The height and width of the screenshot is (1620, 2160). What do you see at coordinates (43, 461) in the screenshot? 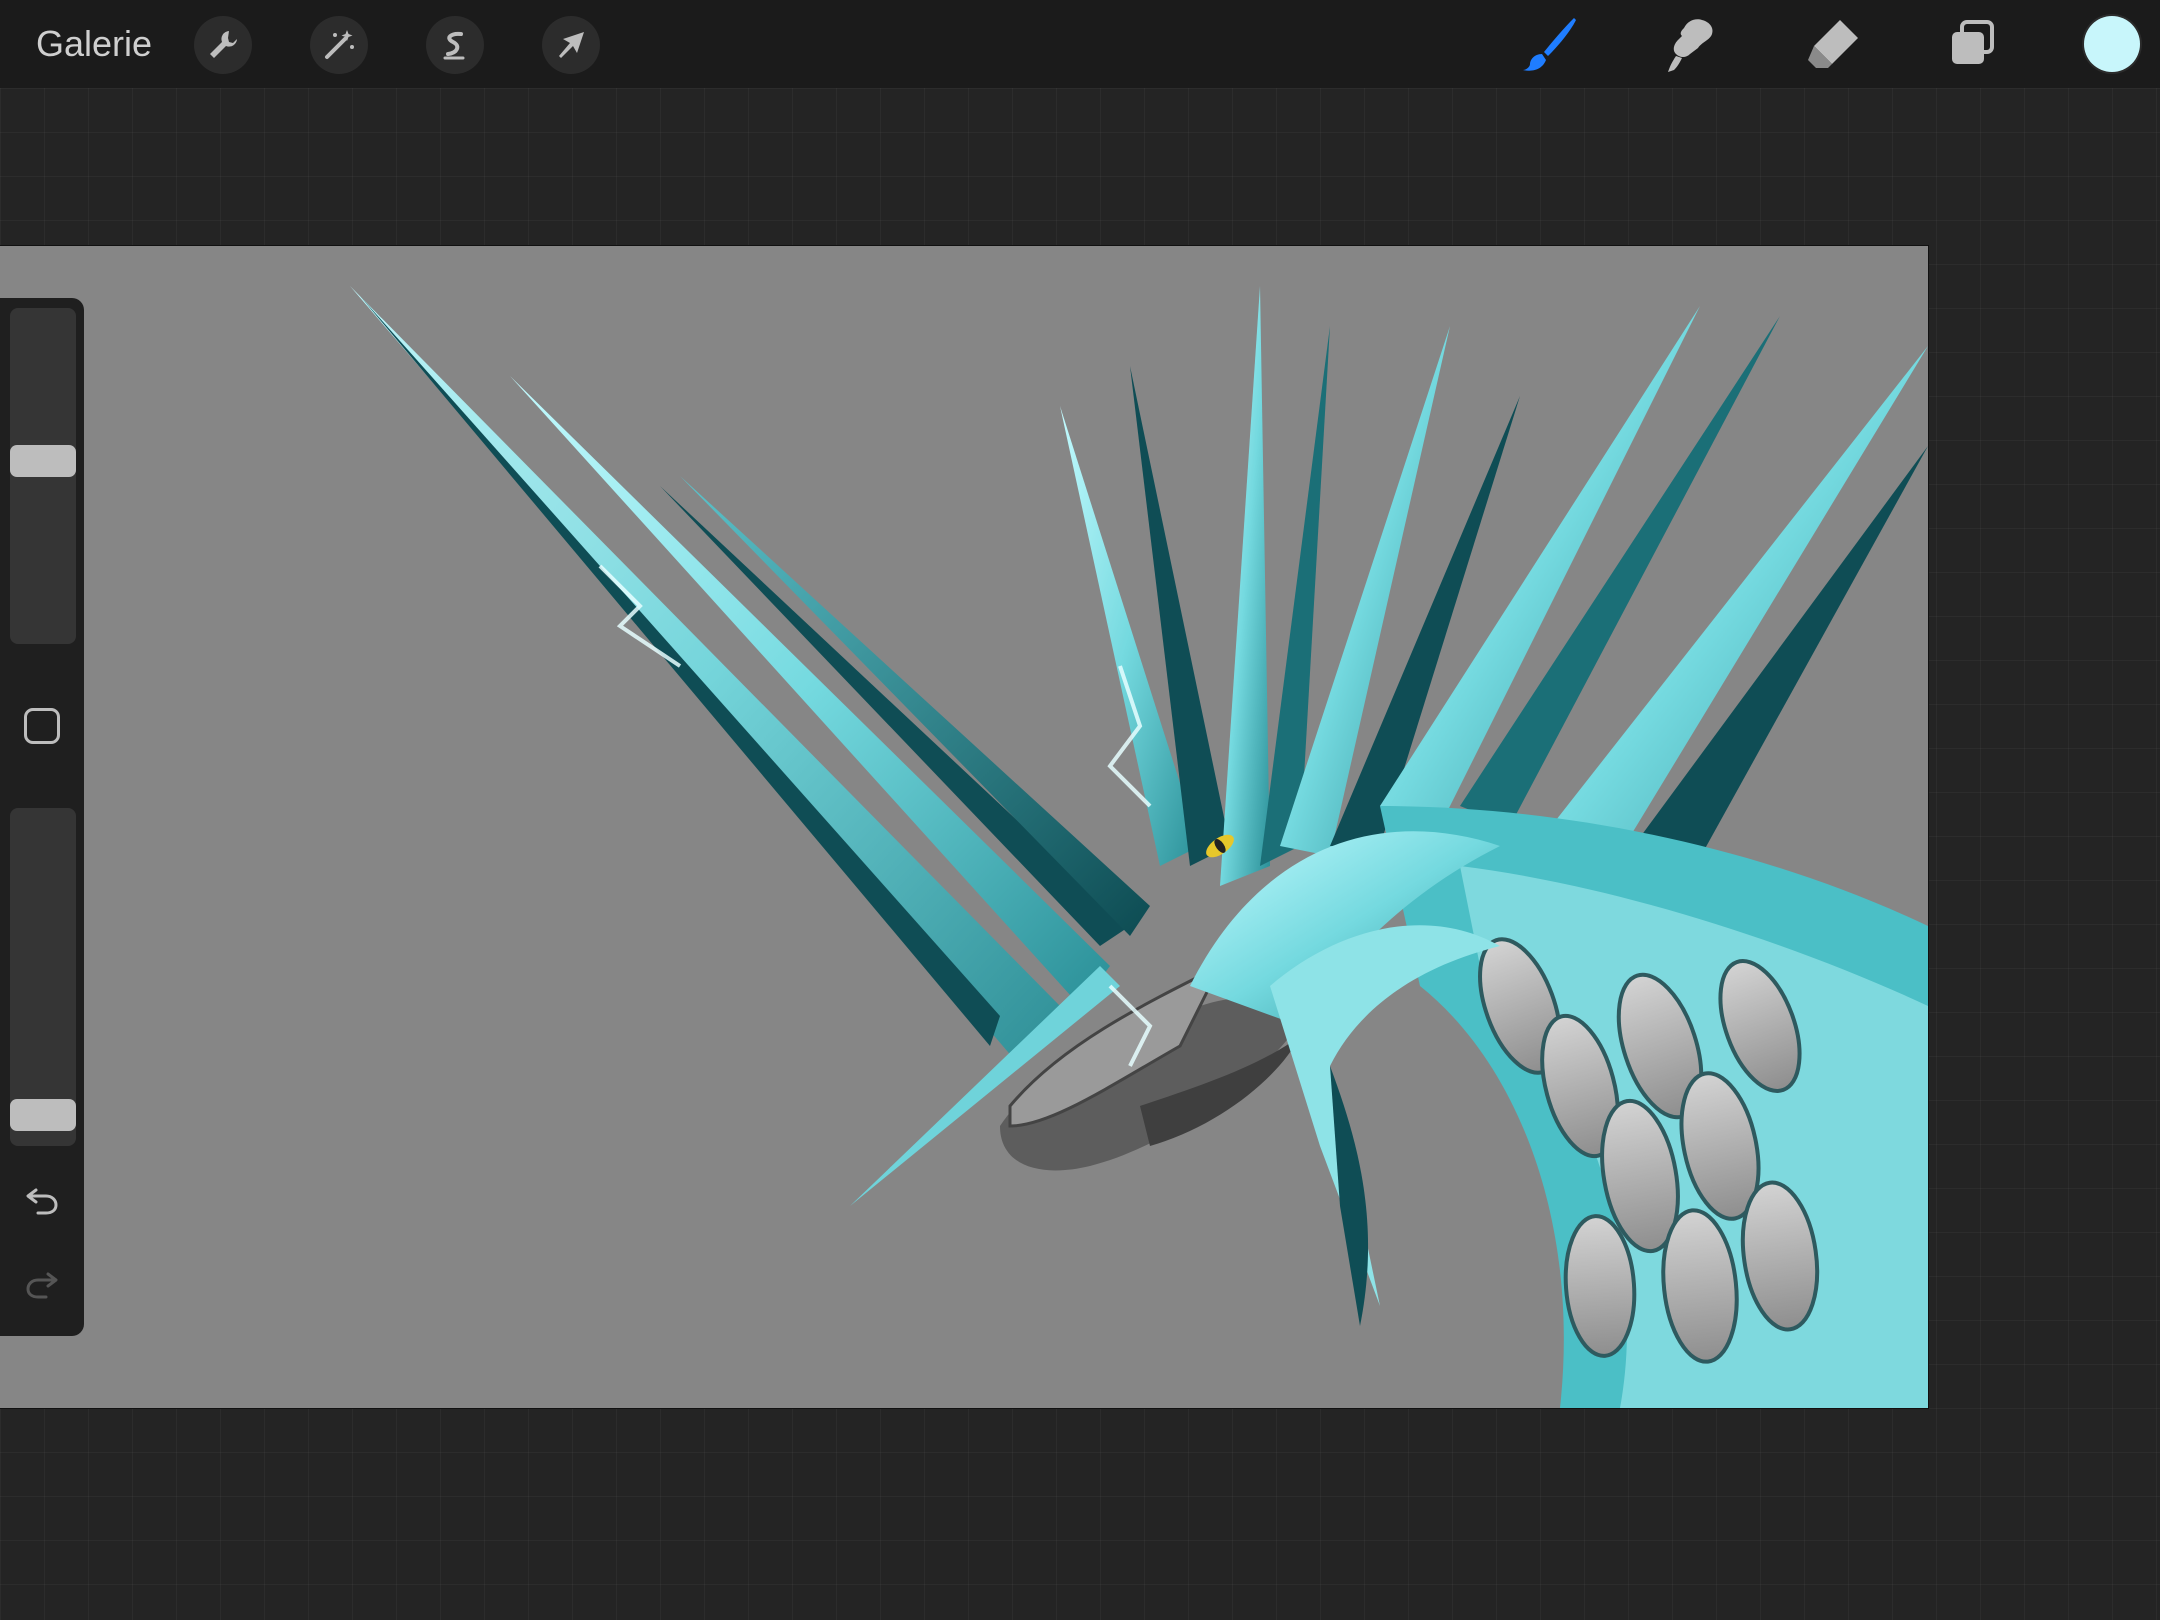
I see `brush-size-thumb` at bounding box center [43, 461].